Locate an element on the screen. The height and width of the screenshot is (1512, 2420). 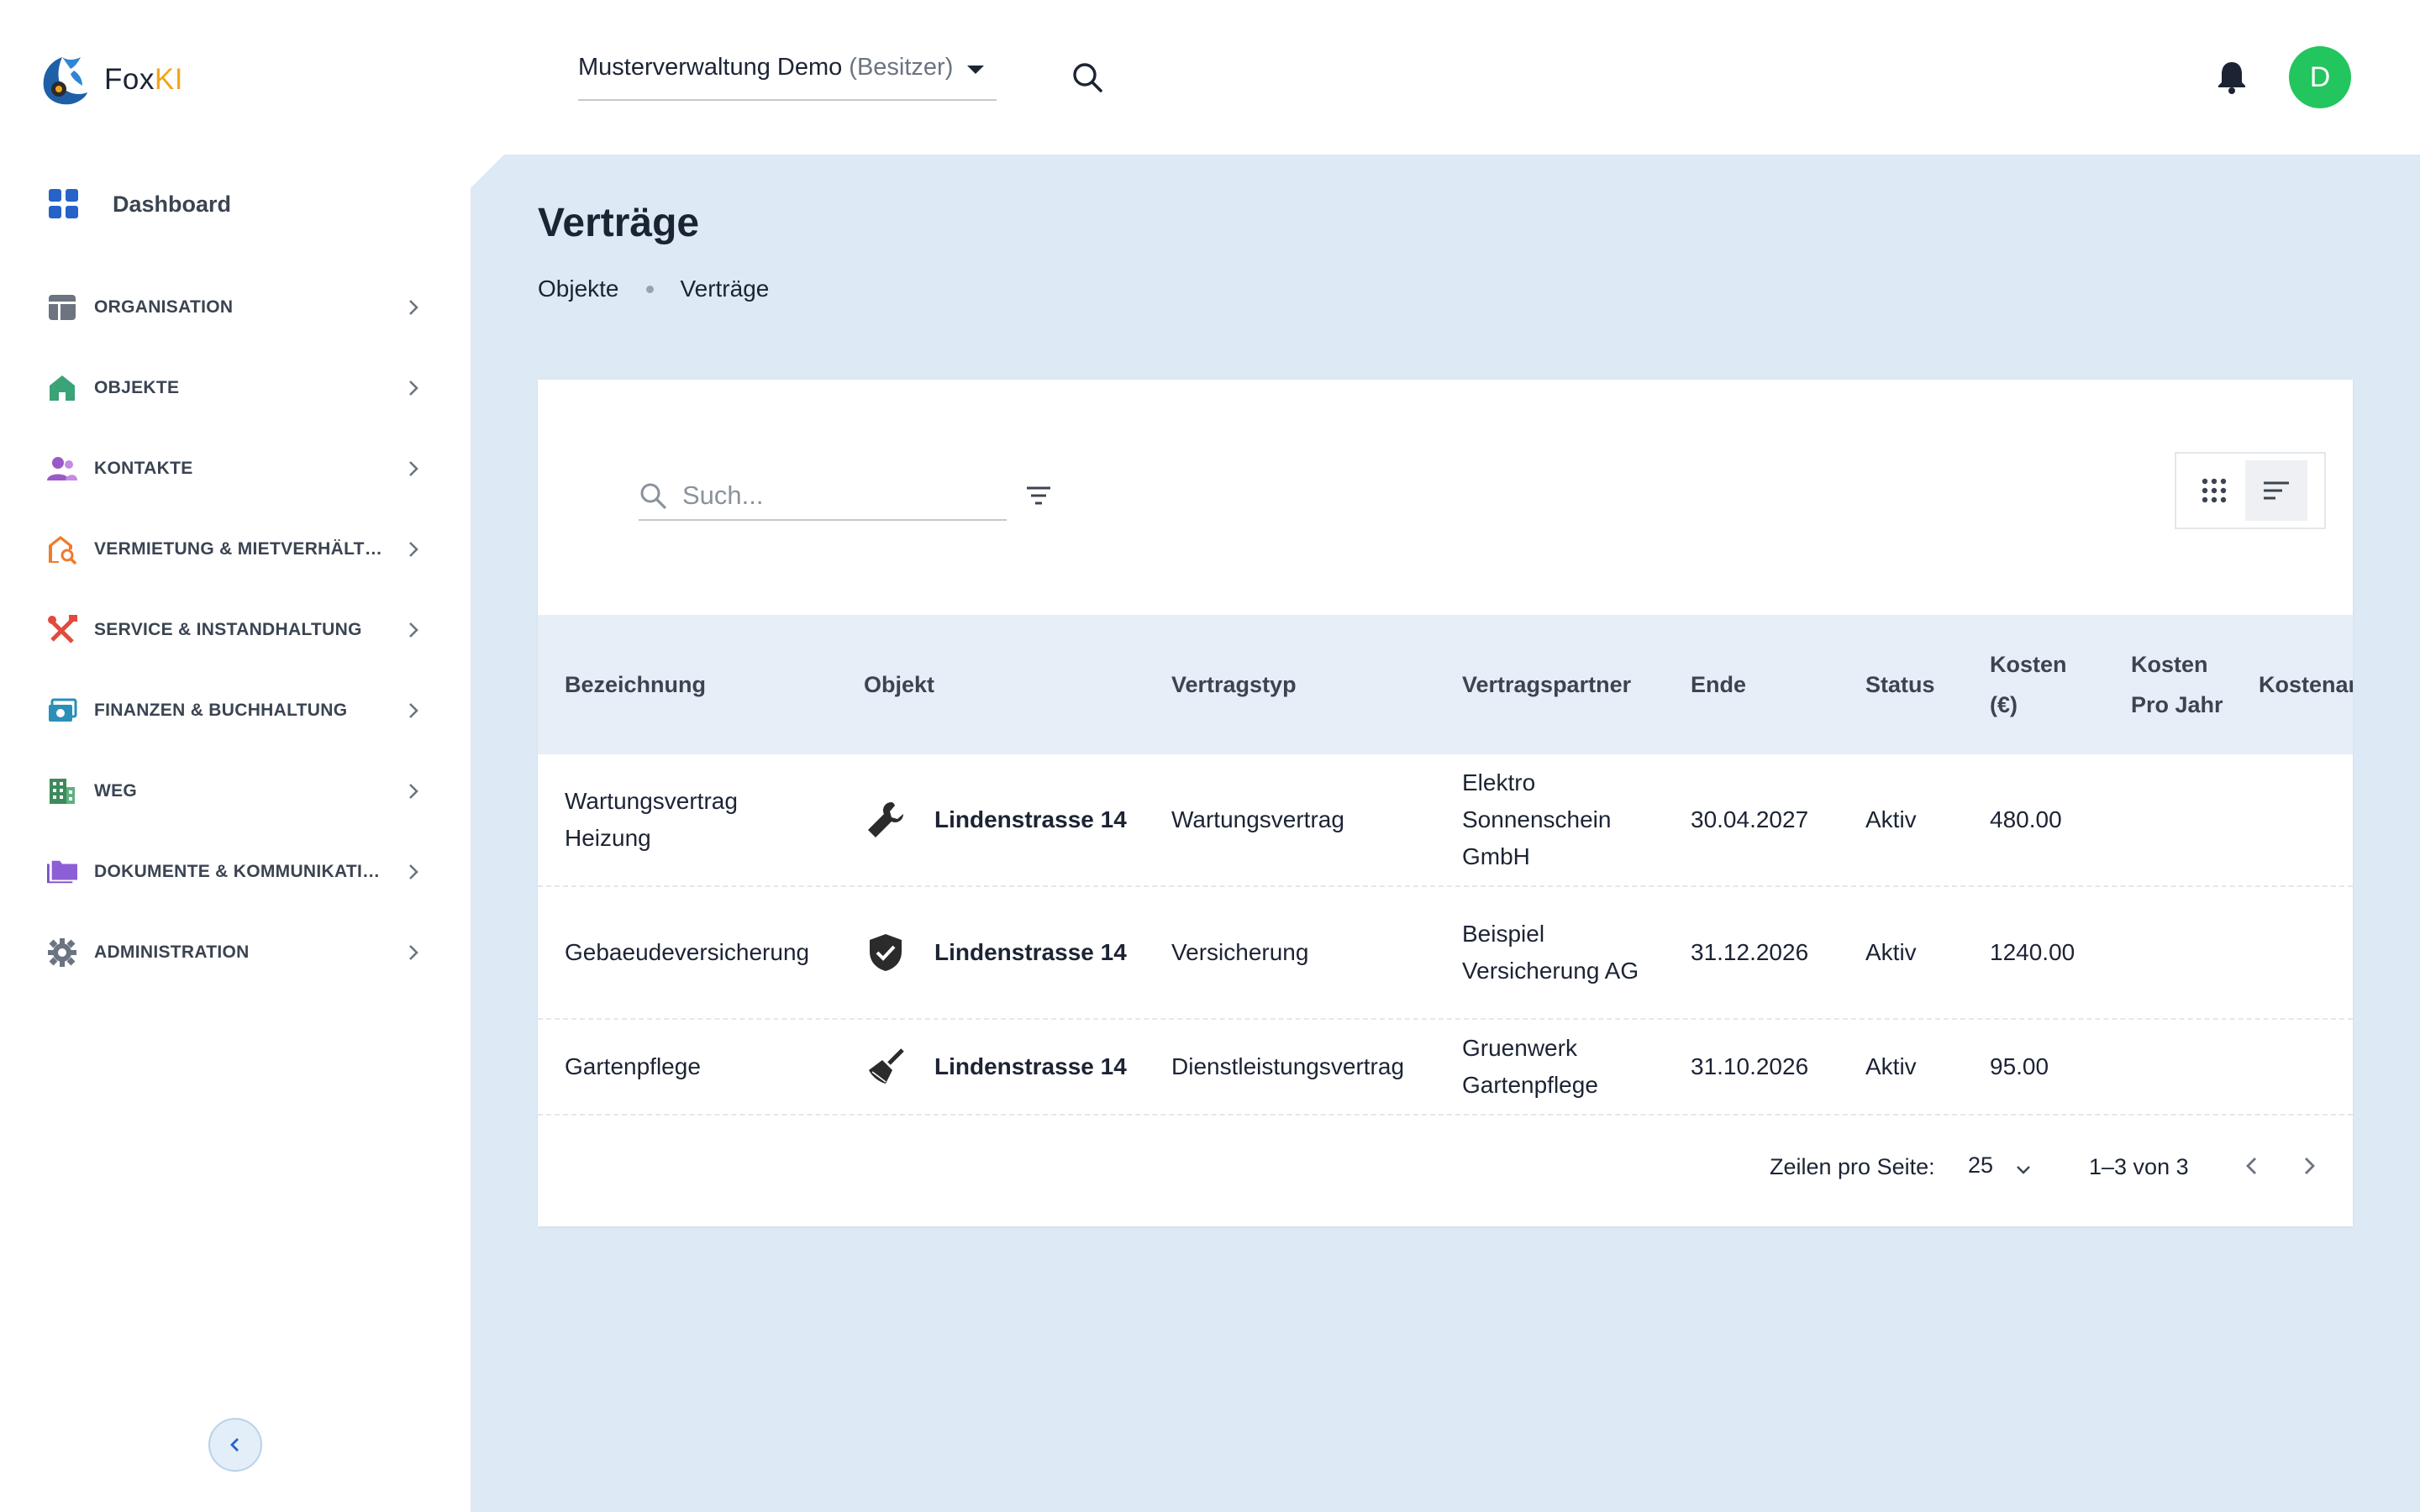
cell-vertragstyp: Versicherung is located at coordinates (1240, 952).